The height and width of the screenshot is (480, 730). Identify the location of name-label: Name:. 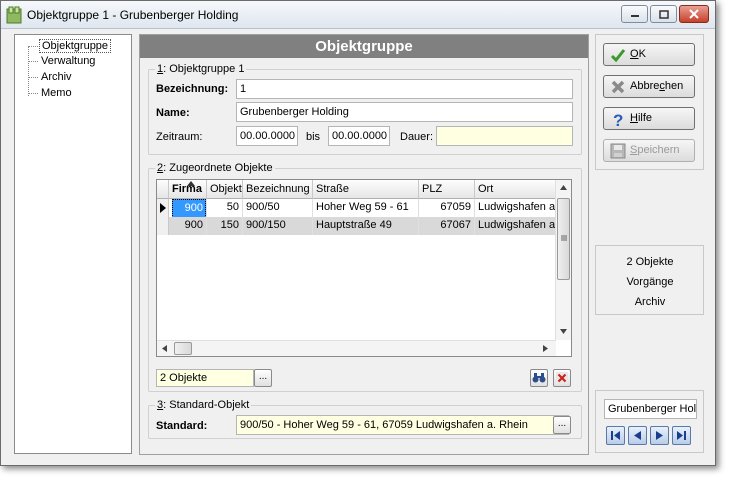
(173, 113).